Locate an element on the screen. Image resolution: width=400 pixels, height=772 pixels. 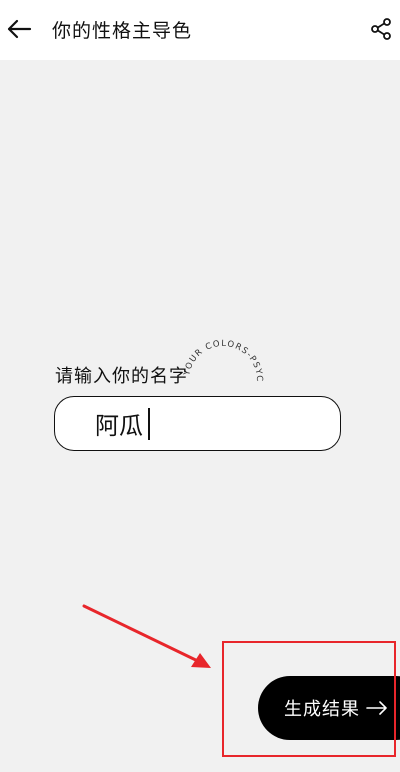
text-cursor is located at coordinates (149, 424).